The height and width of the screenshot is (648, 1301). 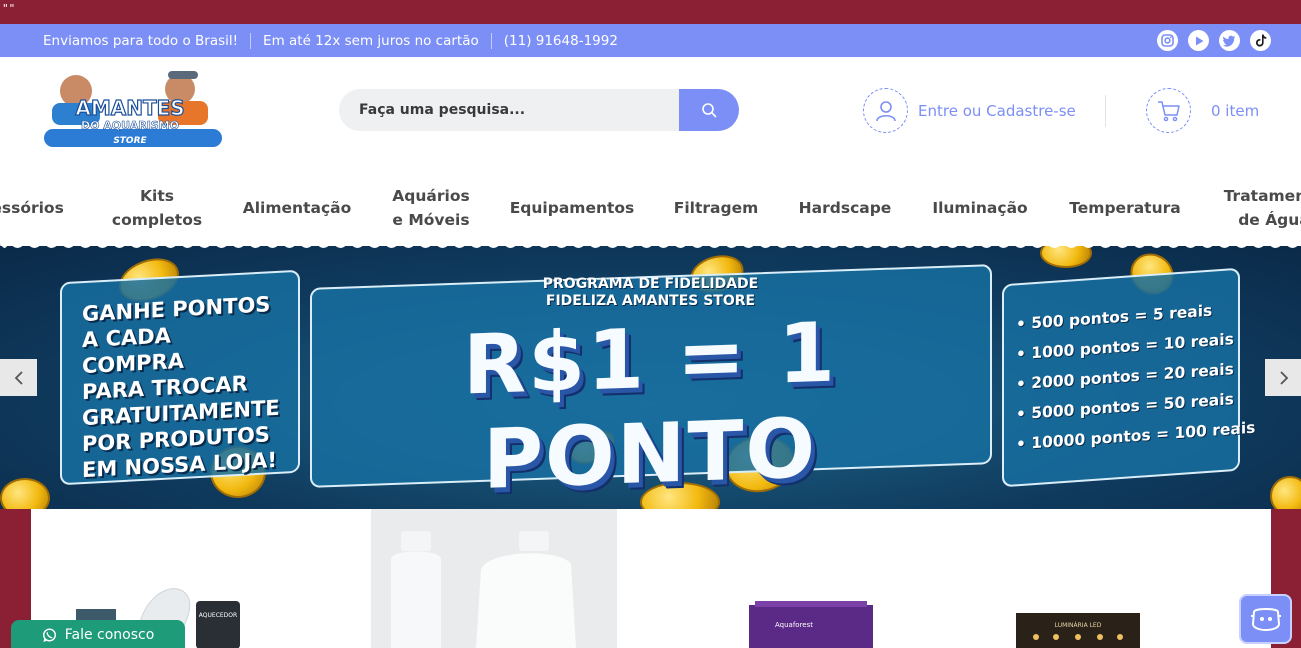 What do you see at coordinates (109, 635) in the screenshot?
I see `chat-label: Fale conosco` at bounding box center [109, 635].